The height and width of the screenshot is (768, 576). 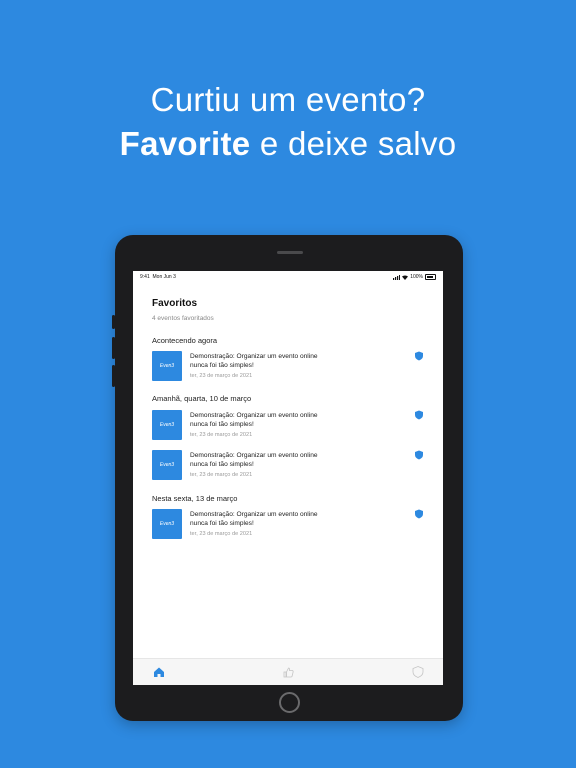 What do you see at coordinates (202, 398) in the screenshot?
I see `section-heading: Amanhã, quarta, 10 de março` at bounding box center [202, 398].